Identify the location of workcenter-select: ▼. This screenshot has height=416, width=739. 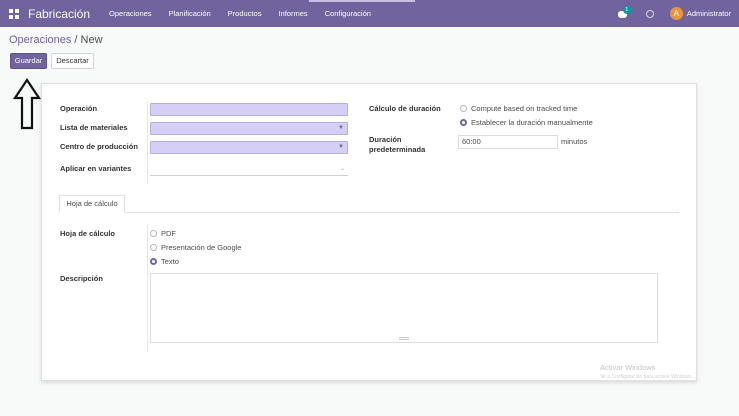
(249, 147).